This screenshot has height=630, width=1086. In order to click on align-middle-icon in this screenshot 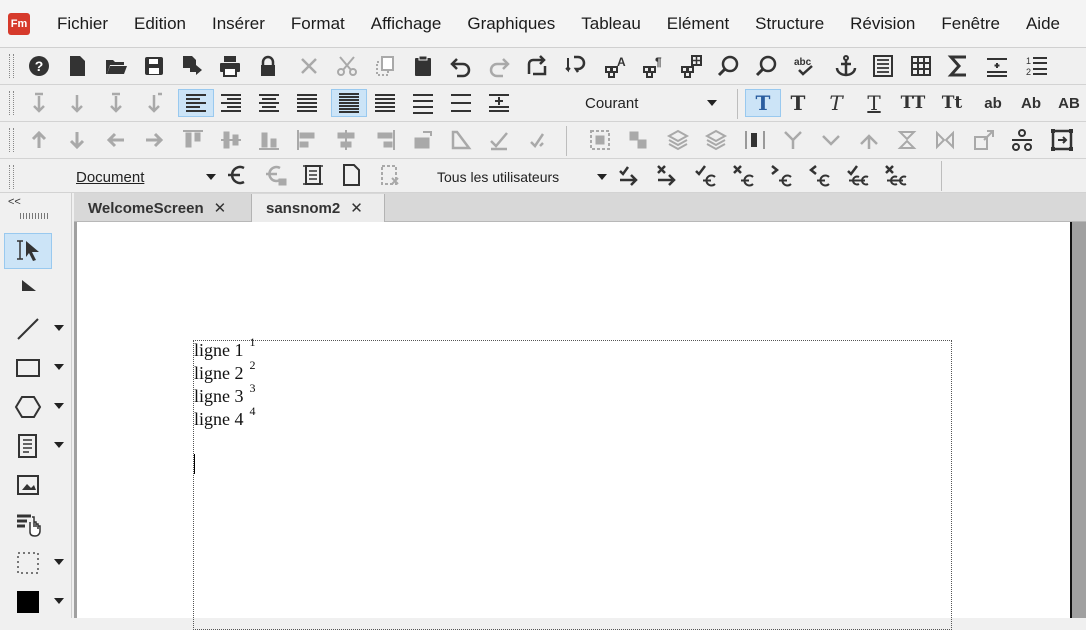, I will do `click(231, 140)`.